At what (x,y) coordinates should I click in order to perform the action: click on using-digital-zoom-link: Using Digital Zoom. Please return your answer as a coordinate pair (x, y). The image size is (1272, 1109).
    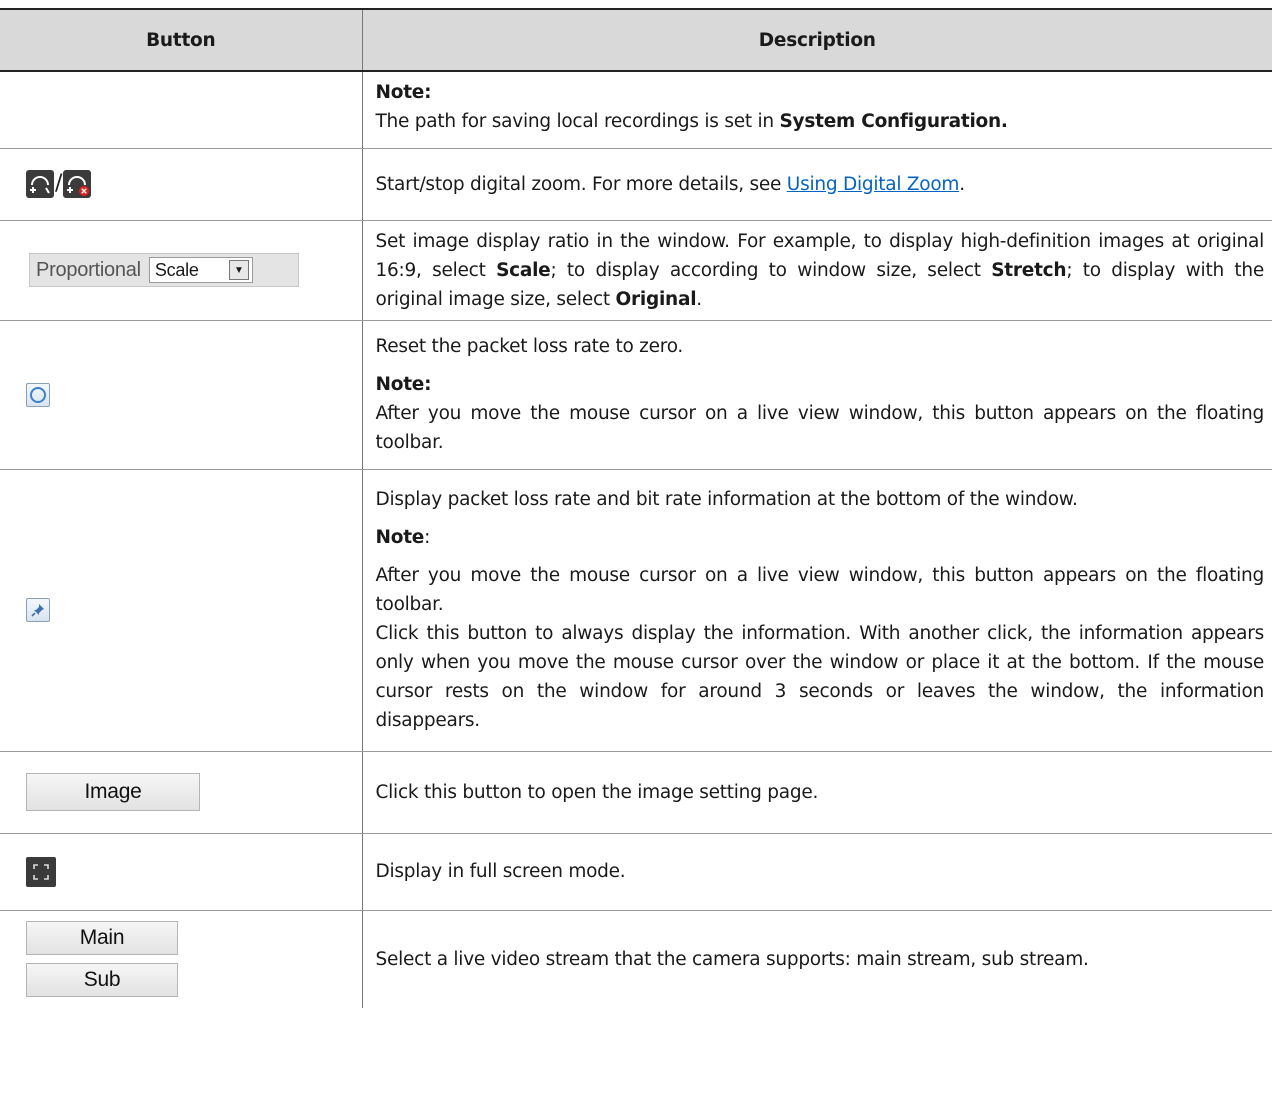
    Looking at the image, I should click on (873, 184).